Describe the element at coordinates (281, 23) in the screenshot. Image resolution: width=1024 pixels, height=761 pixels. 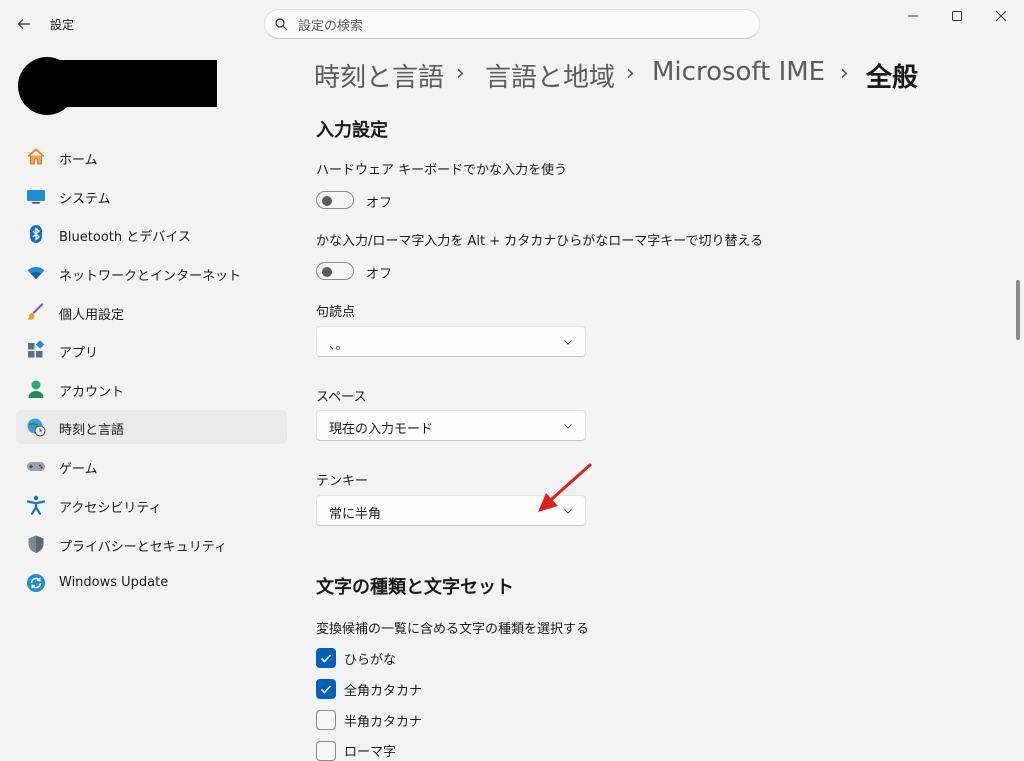
I see `search-icon` at that location.